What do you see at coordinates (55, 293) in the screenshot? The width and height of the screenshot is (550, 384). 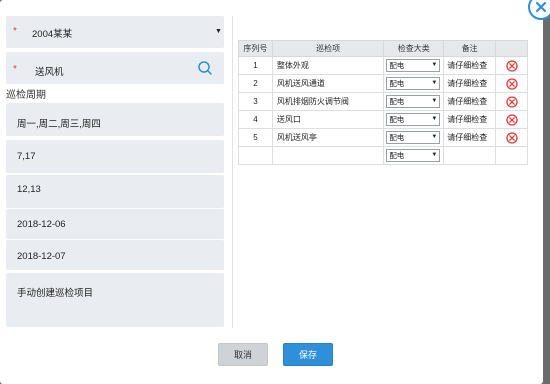 I see `remark-value: 手动创建巡检项目` at bounding box center [55, 293].